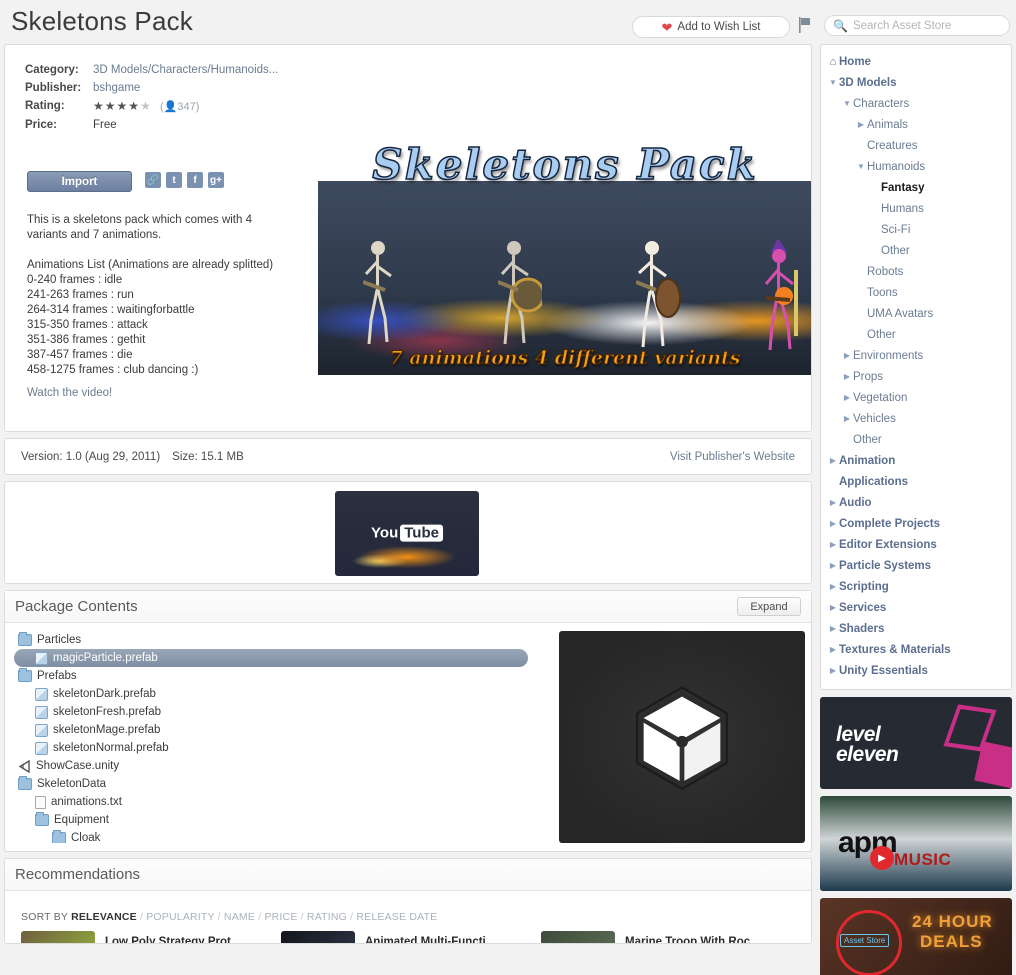 The height and width of the screenshot is (975, 1016). What do you see at coordinates (195, 180) in the screenshot?
I see `facebook-icon: f` at bounding box center [195, 180].